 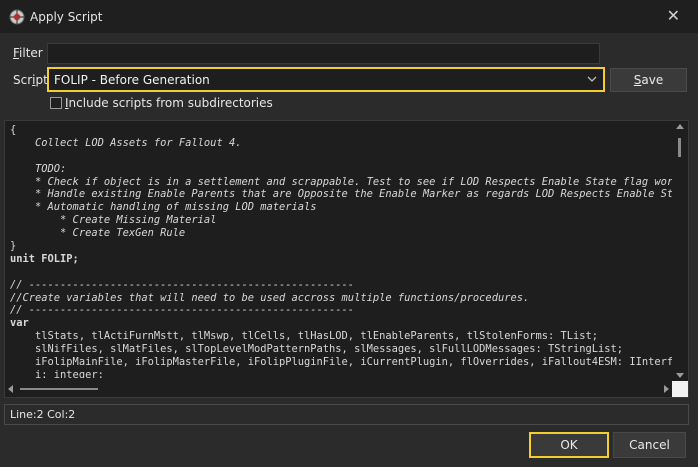 What do you see at coordinates (132, 80) in the screenshot?
I see `script-dropdown-value: FOLIP - Before Generation` at bounding box center [132, 80].